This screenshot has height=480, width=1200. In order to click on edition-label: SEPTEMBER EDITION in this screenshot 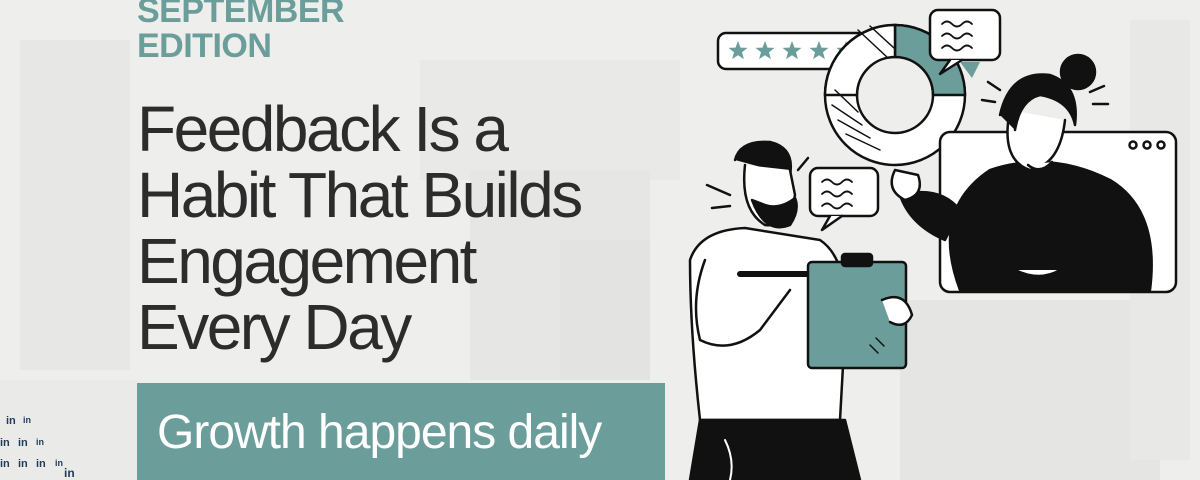, I will do `click(241, 32)`.